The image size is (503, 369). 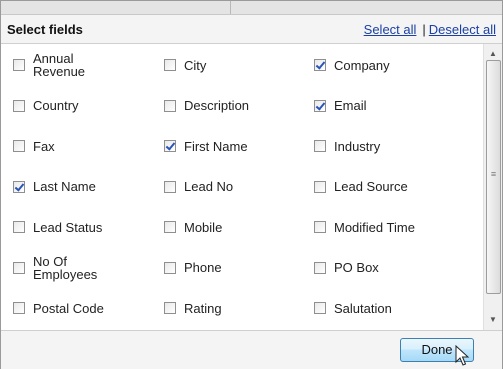 I want to click on field-label: No Of Employees, so click(x=65, y=267).